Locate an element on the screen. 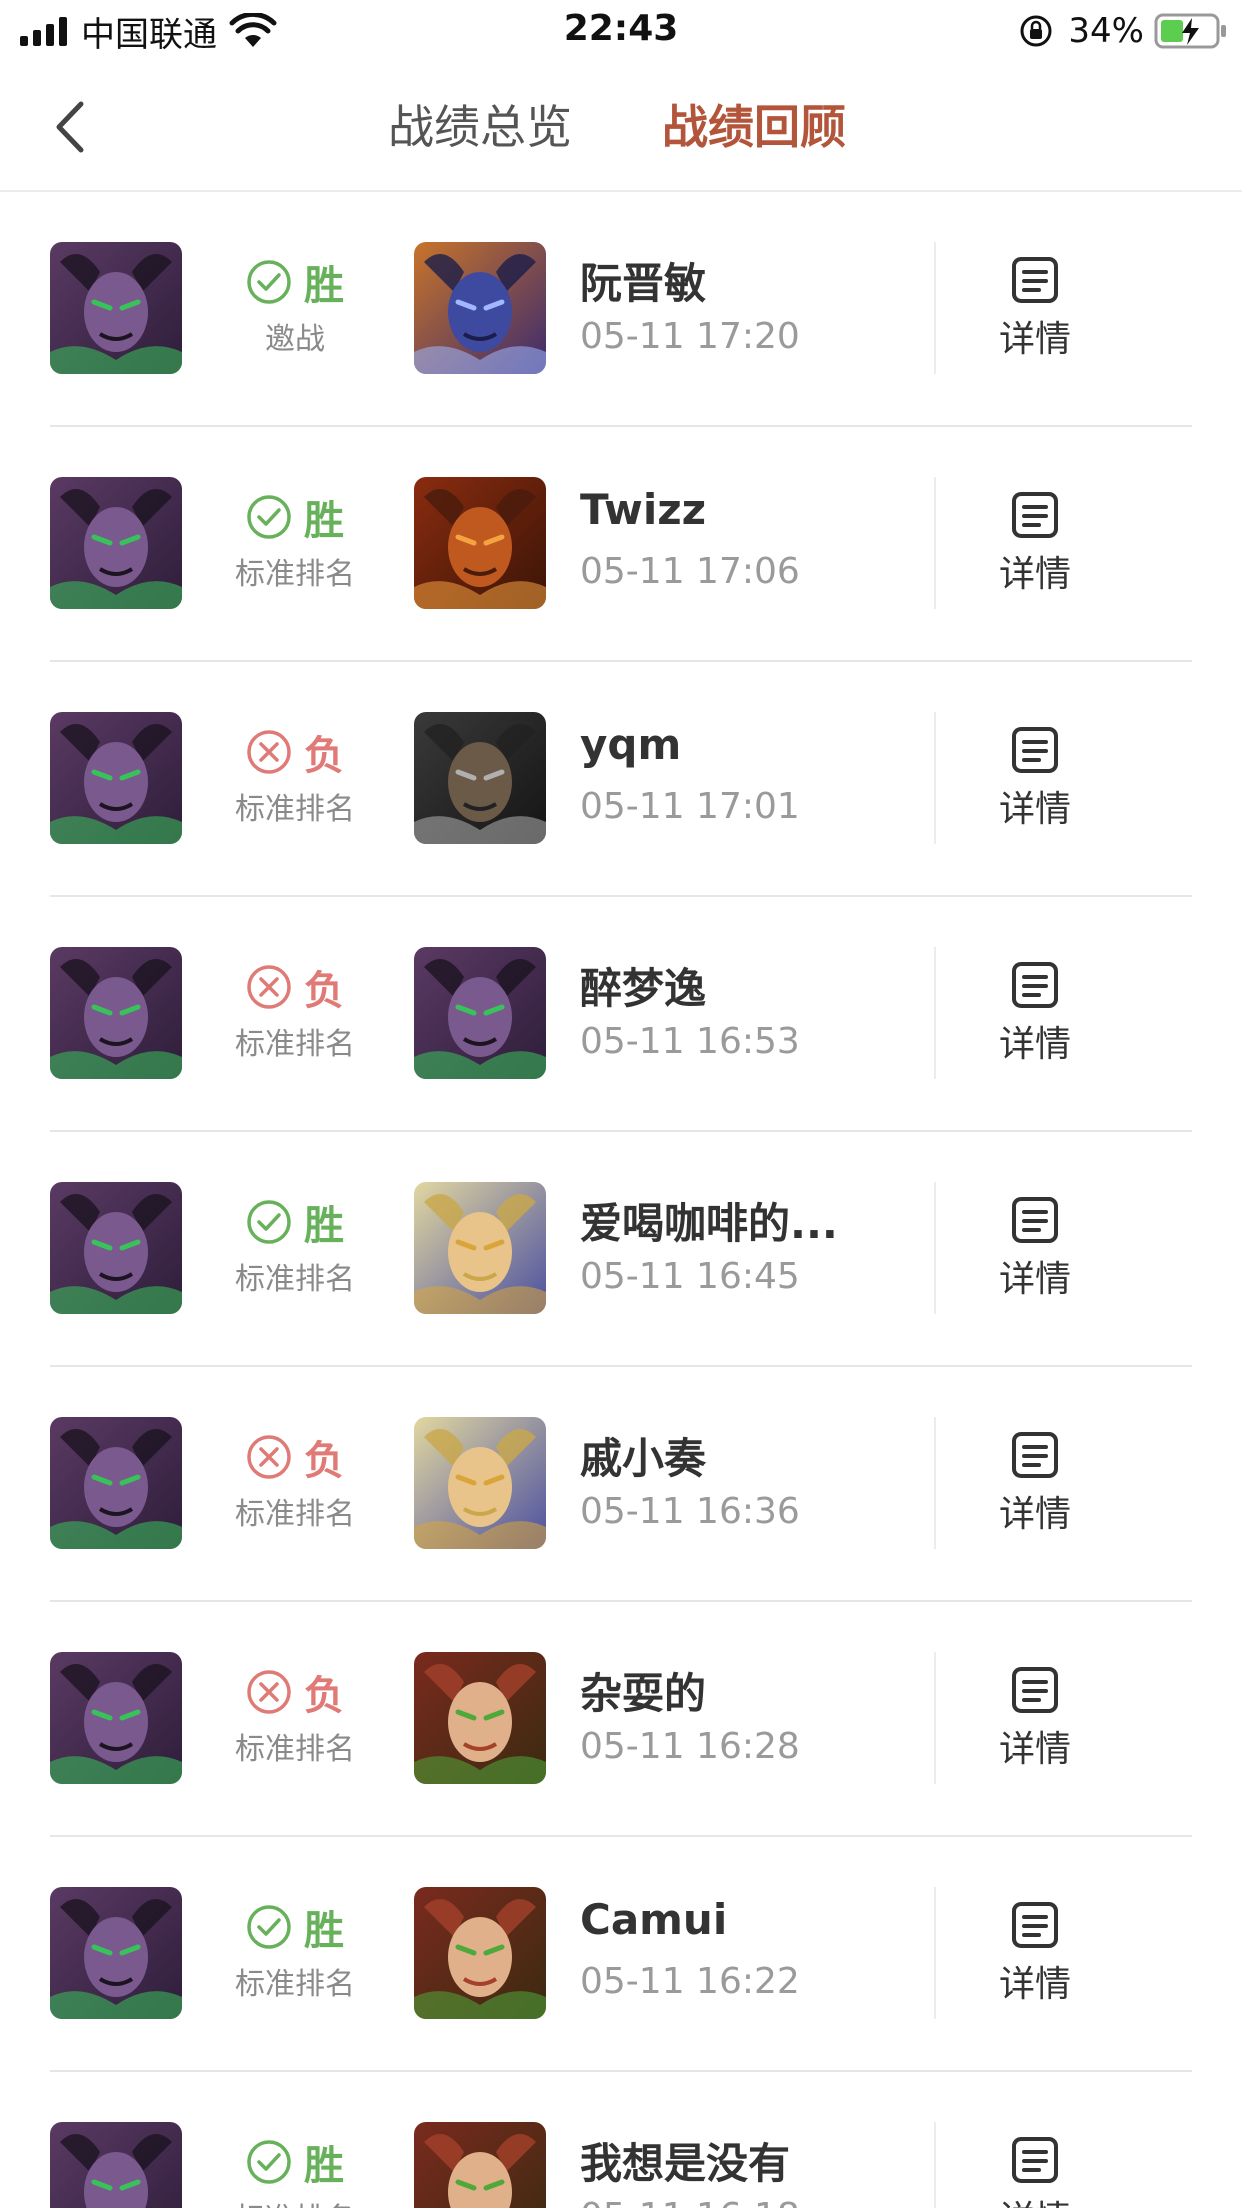 The image size is (1242, 2208). opponent-name: 我想是没有 is located at coordinates (685, 2163).